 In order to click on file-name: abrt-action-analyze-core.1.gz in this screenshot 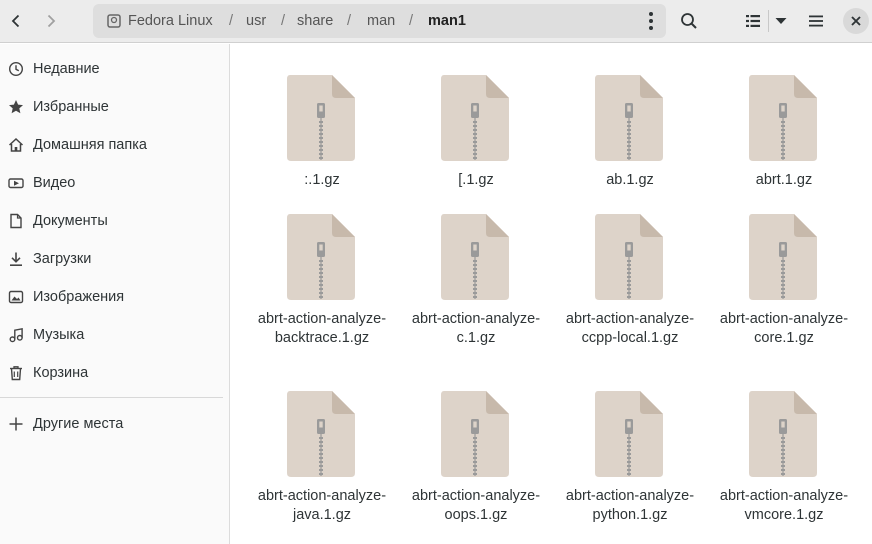, I will do `click(784, 328)`.